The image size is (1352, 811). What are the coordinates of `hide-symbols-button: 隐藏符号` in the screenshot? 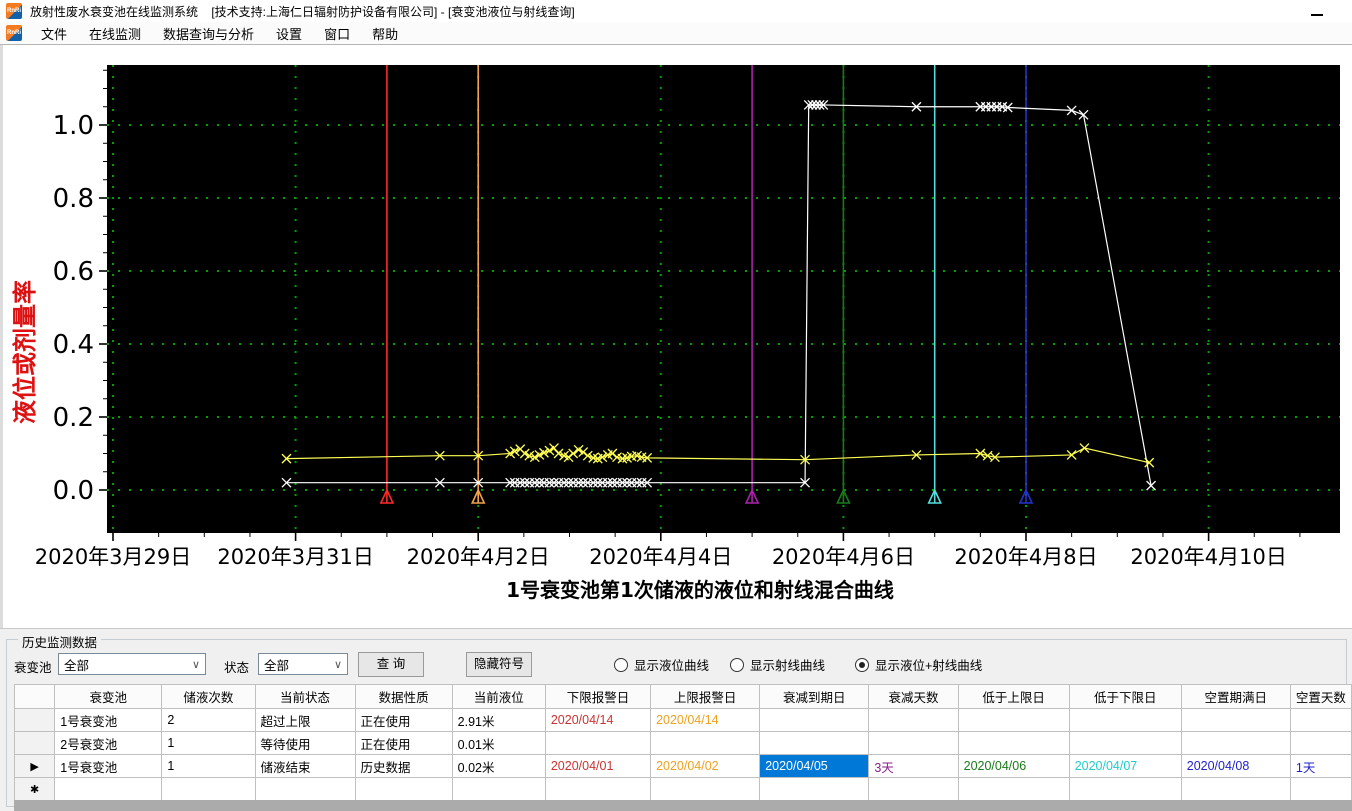 It's located at (499, 664).